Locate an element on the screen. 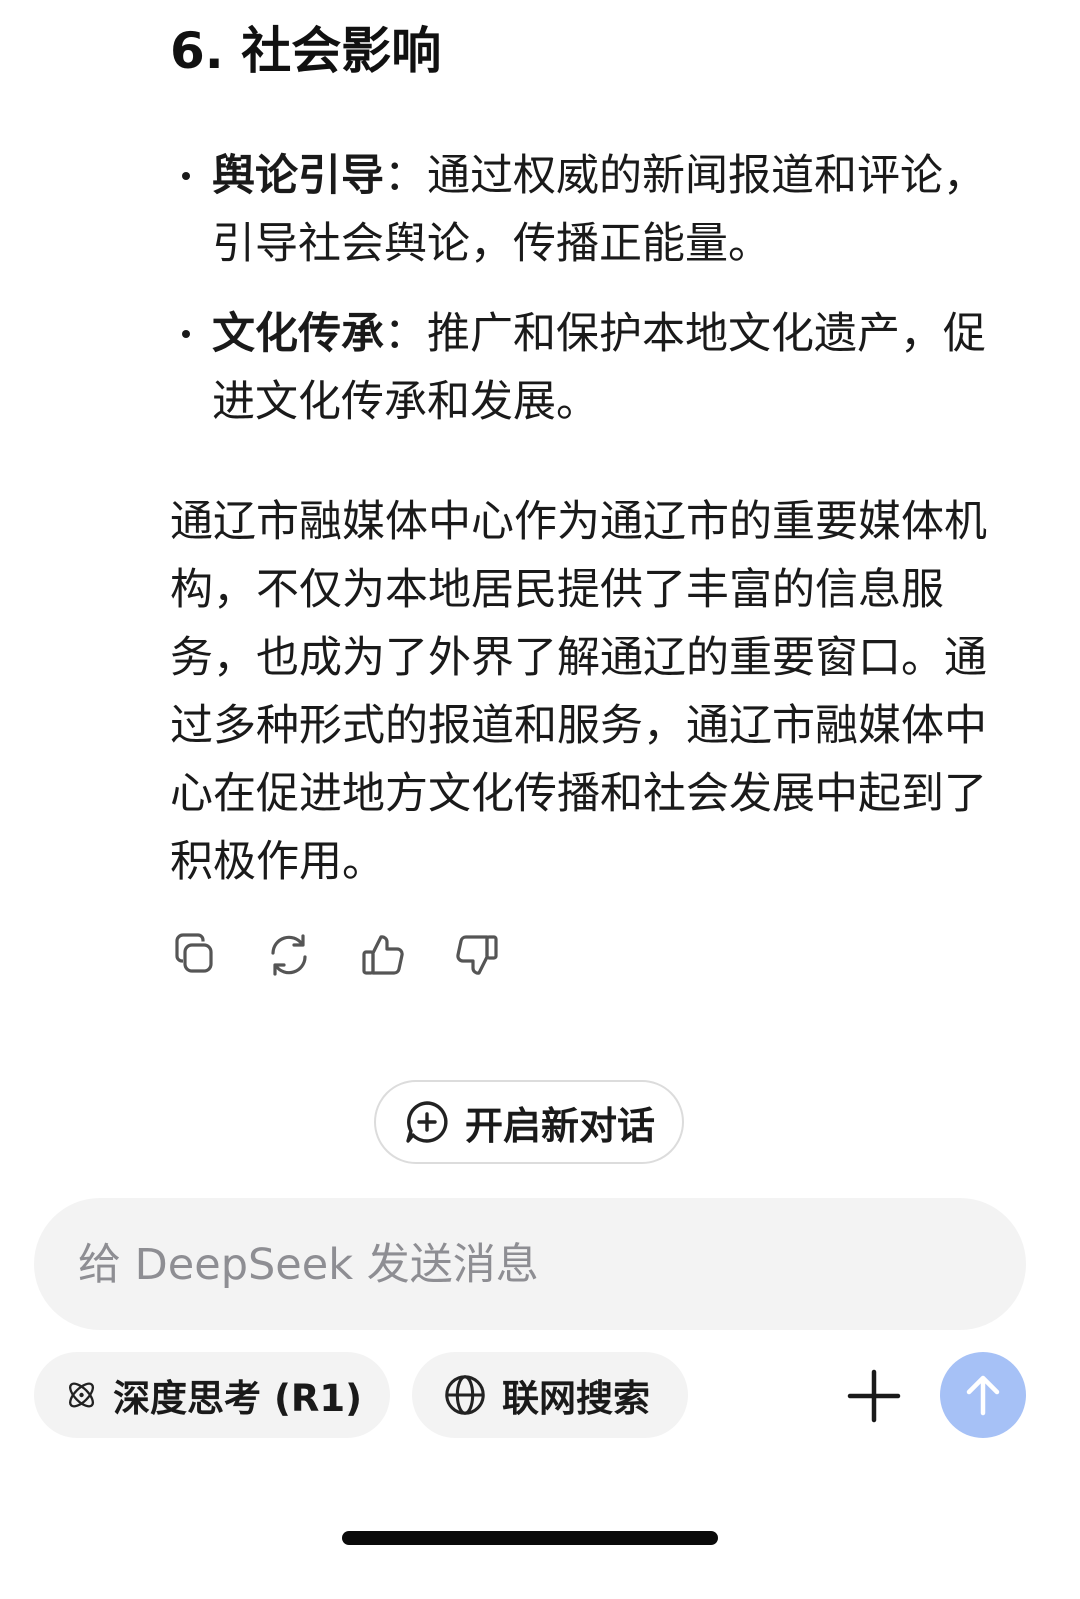  deep-think-toggle: 深度思考 (R1) is located at coordinates (212, 1395).